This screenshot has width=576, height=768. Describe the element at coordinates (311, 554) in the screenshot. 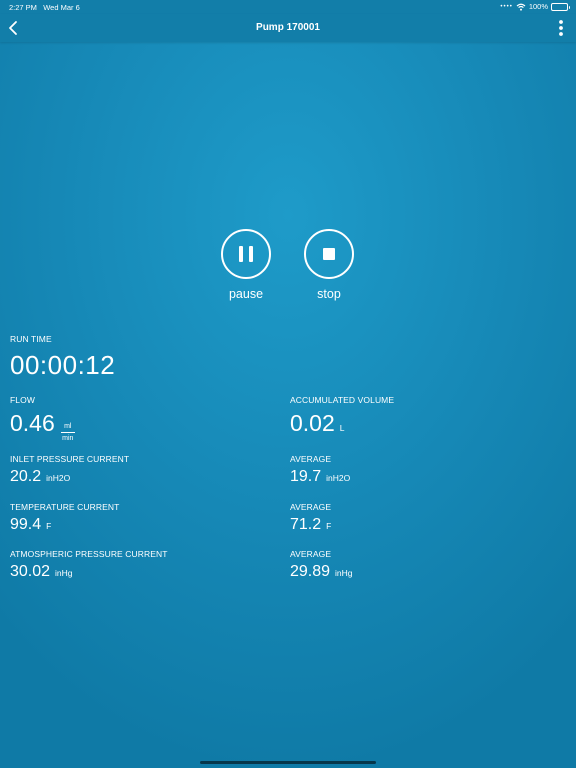

I see `atmospheric-pressure-average-label: AVERAGE` at that location.